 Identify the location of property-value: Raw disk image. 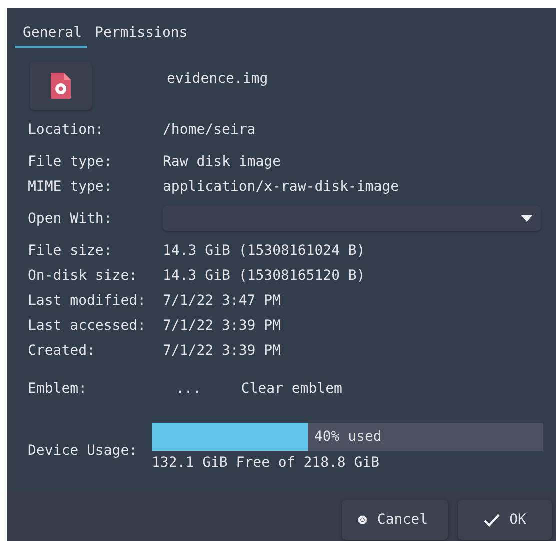
(222, 162).